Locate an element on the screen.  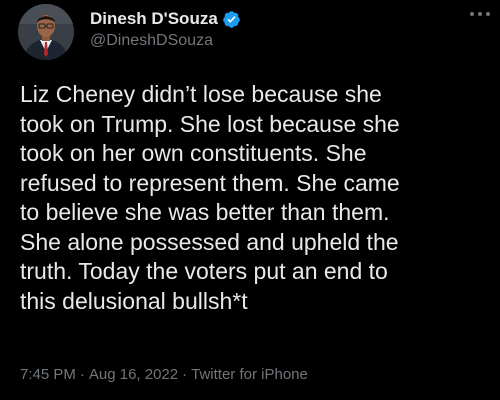
author-display-name: Dinesh D'Souza is located at coordinates (154, 19).